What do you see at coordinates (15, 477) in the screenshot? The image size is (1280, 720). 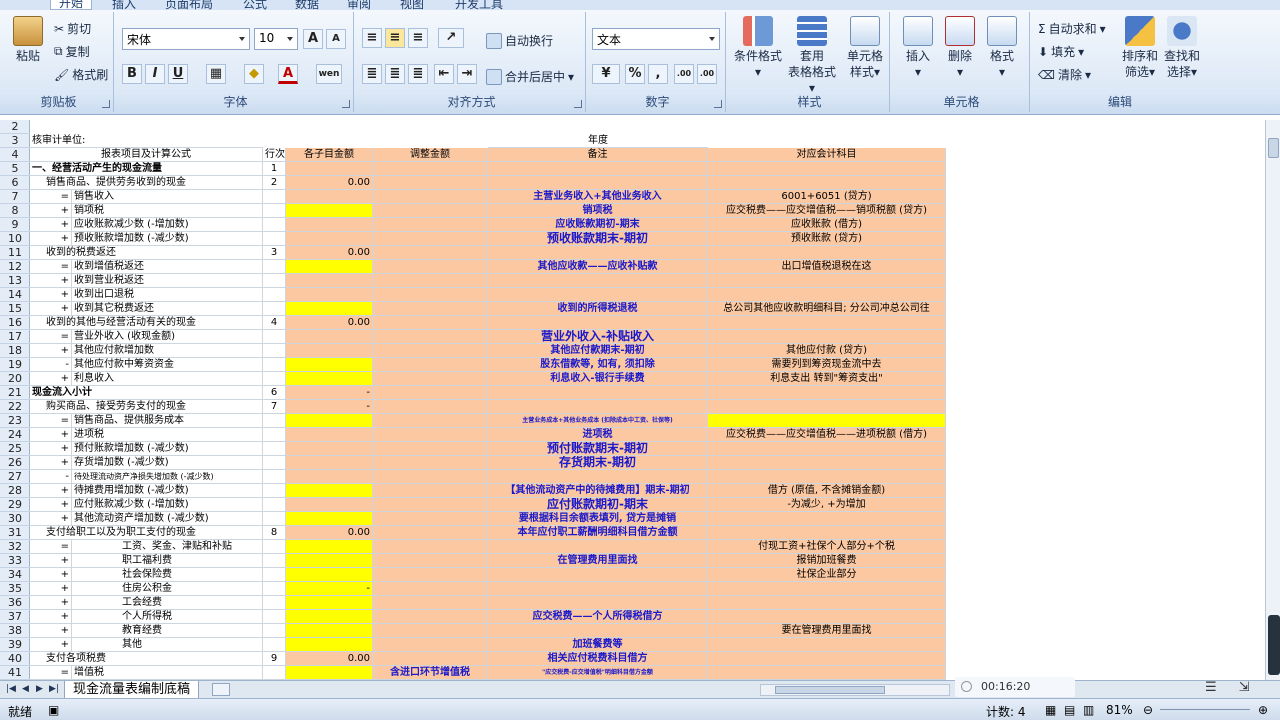 I see `row-header: 27` at bounding box center [15, 477].